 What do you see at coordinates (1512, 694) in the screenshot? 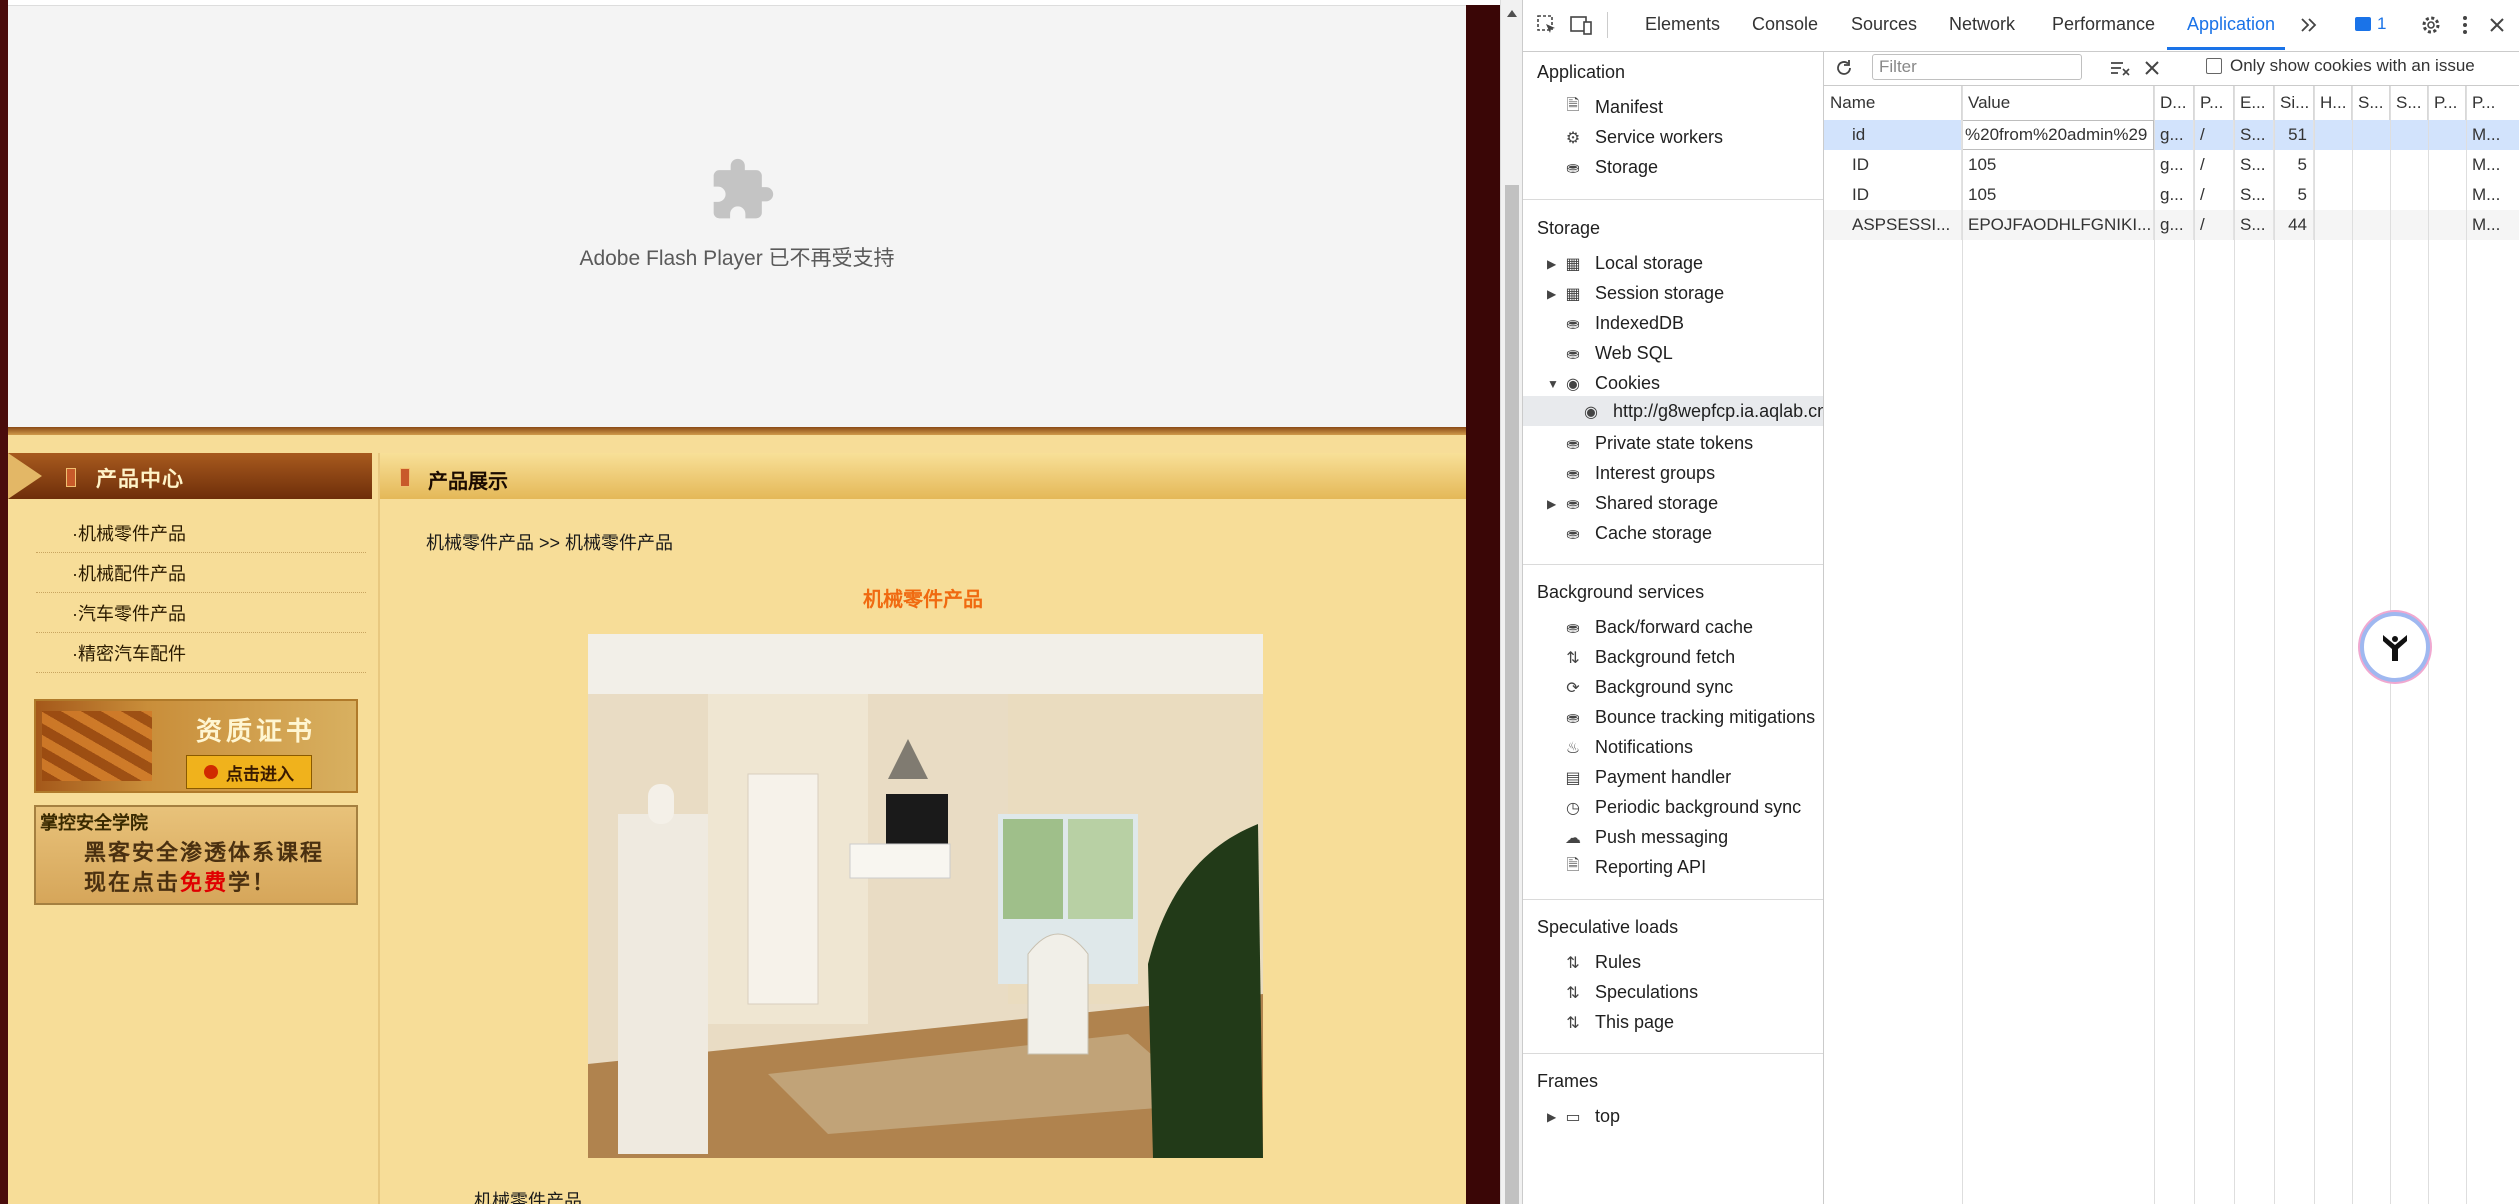
I see `scrollbar-thumb` at bounding box center [1512, 694].